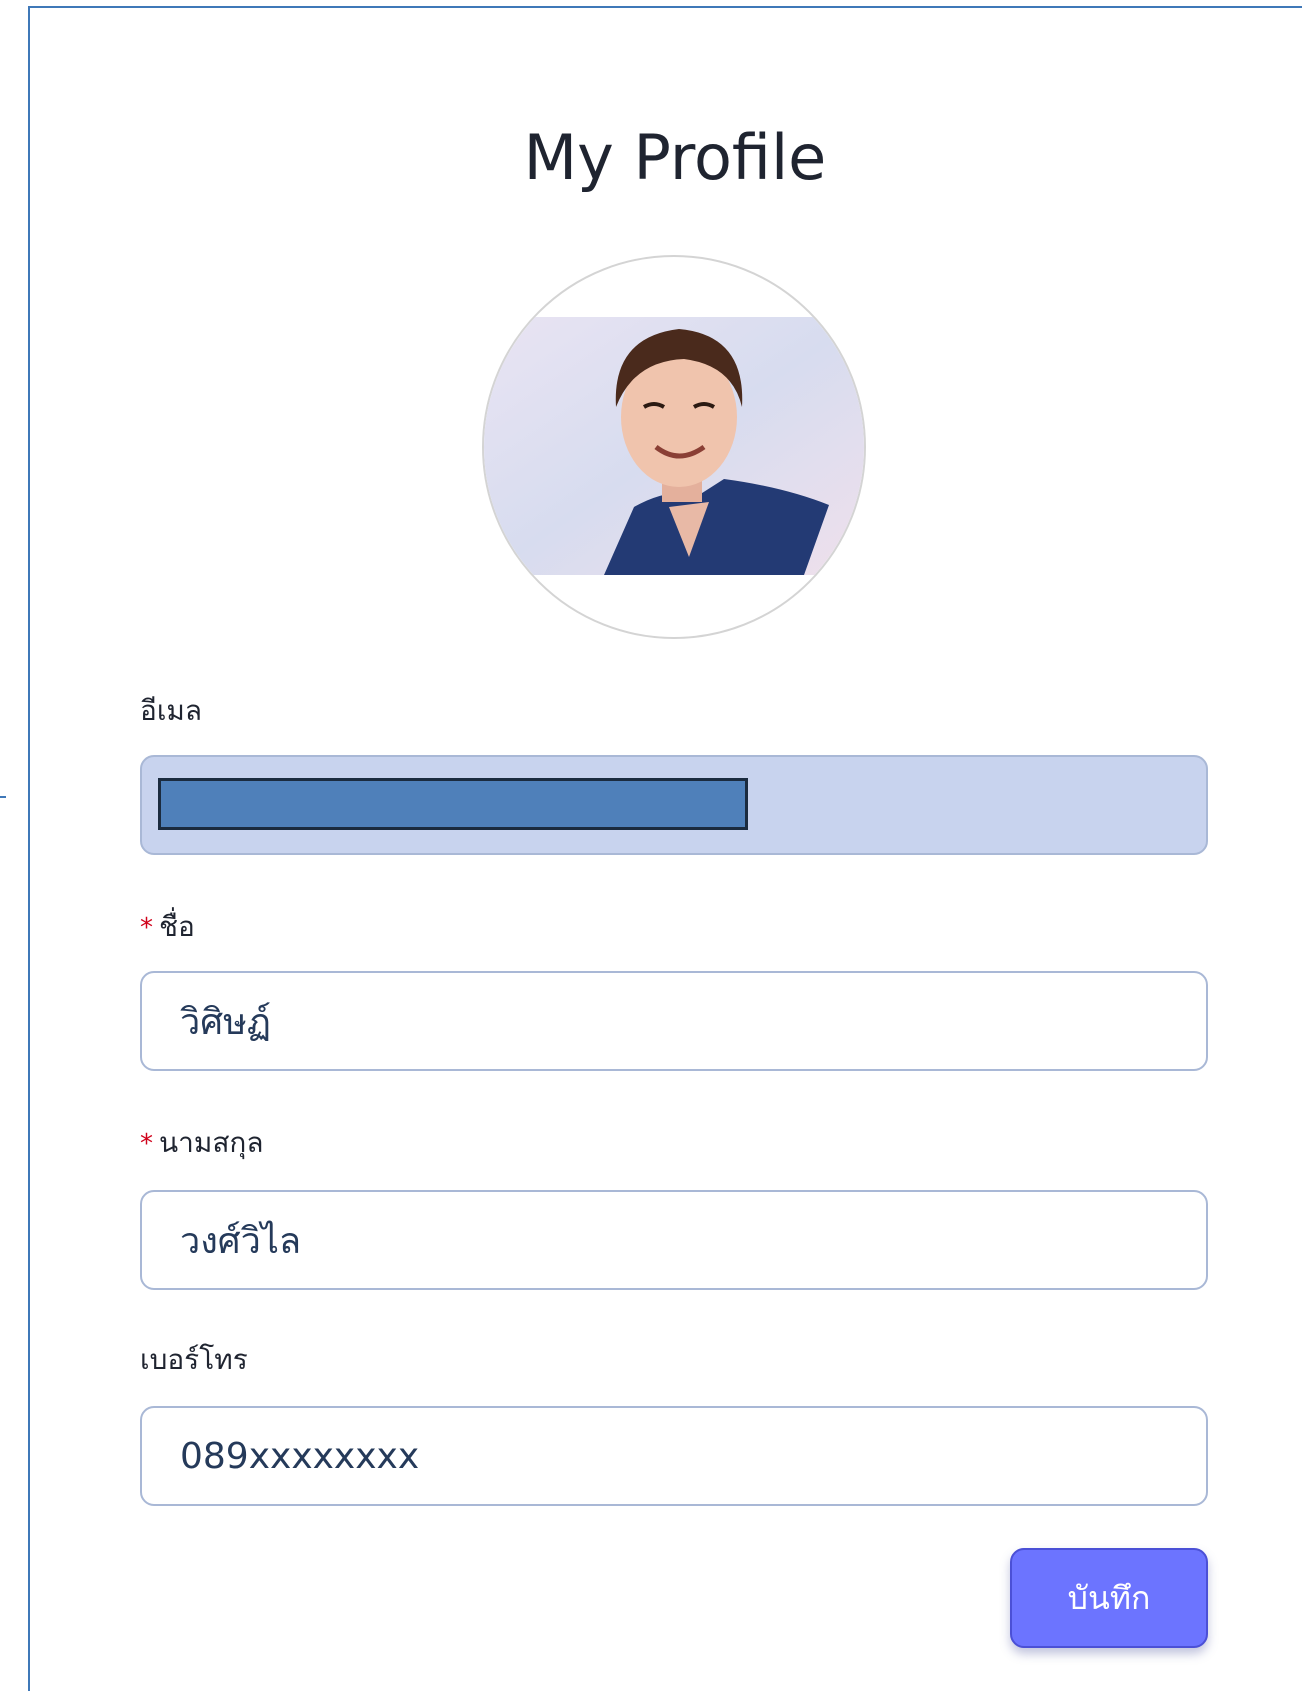 This screenshot has height=1691, width=1302. Describe the element at coordinates (674, 1021) in the screenshot. I see `first-name-field` at that location.